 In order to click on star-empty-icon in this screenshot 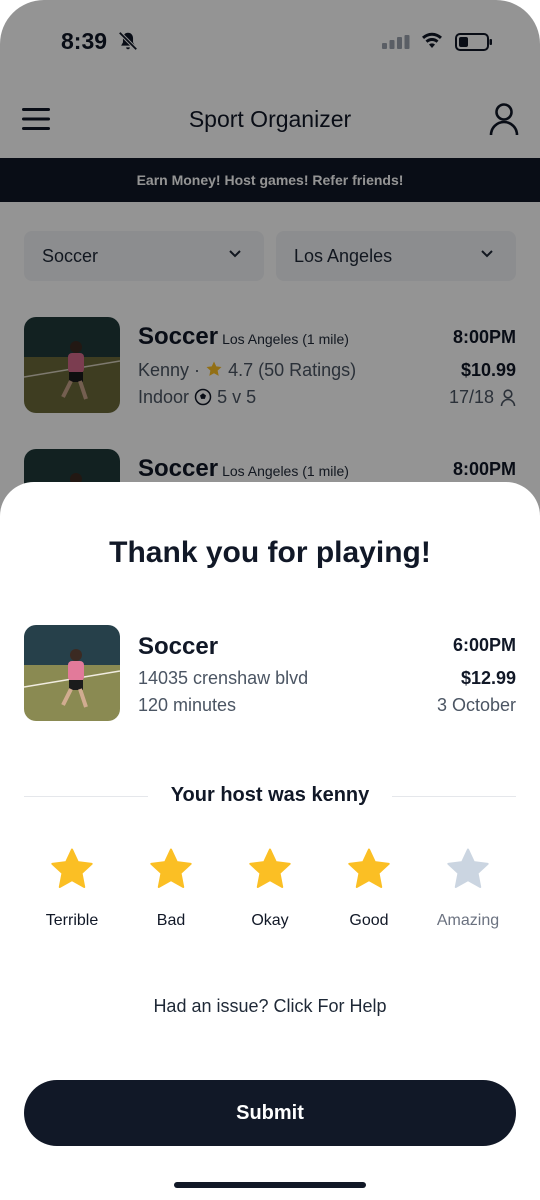, I will do `click(468, 868)`.